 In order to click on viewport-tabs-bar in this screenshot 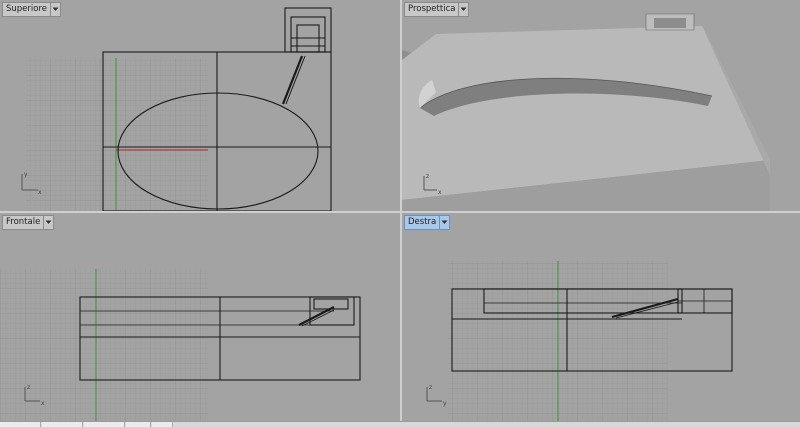, I will do `click(400, 424)`.